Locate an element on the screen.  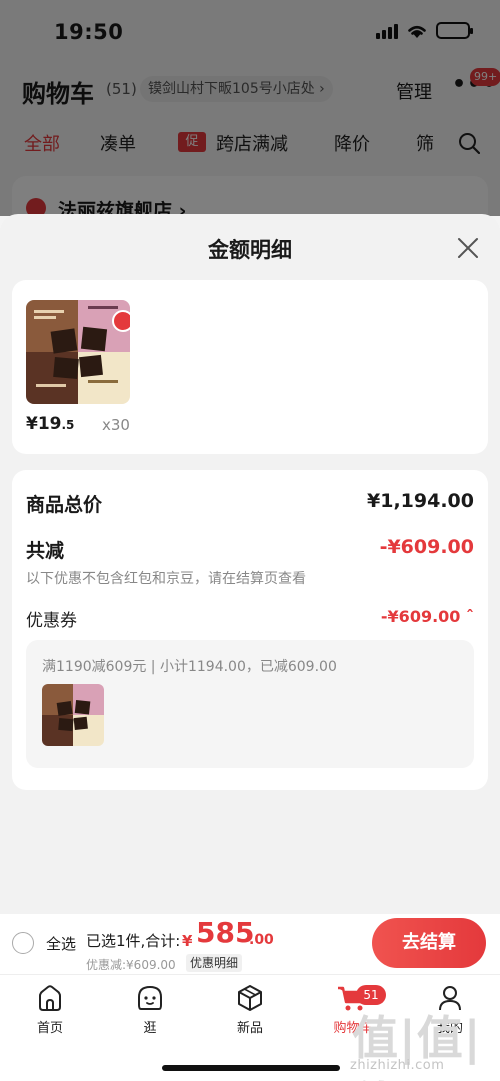
sheet-title: 金额明细 is located at coordinates (250, 250).